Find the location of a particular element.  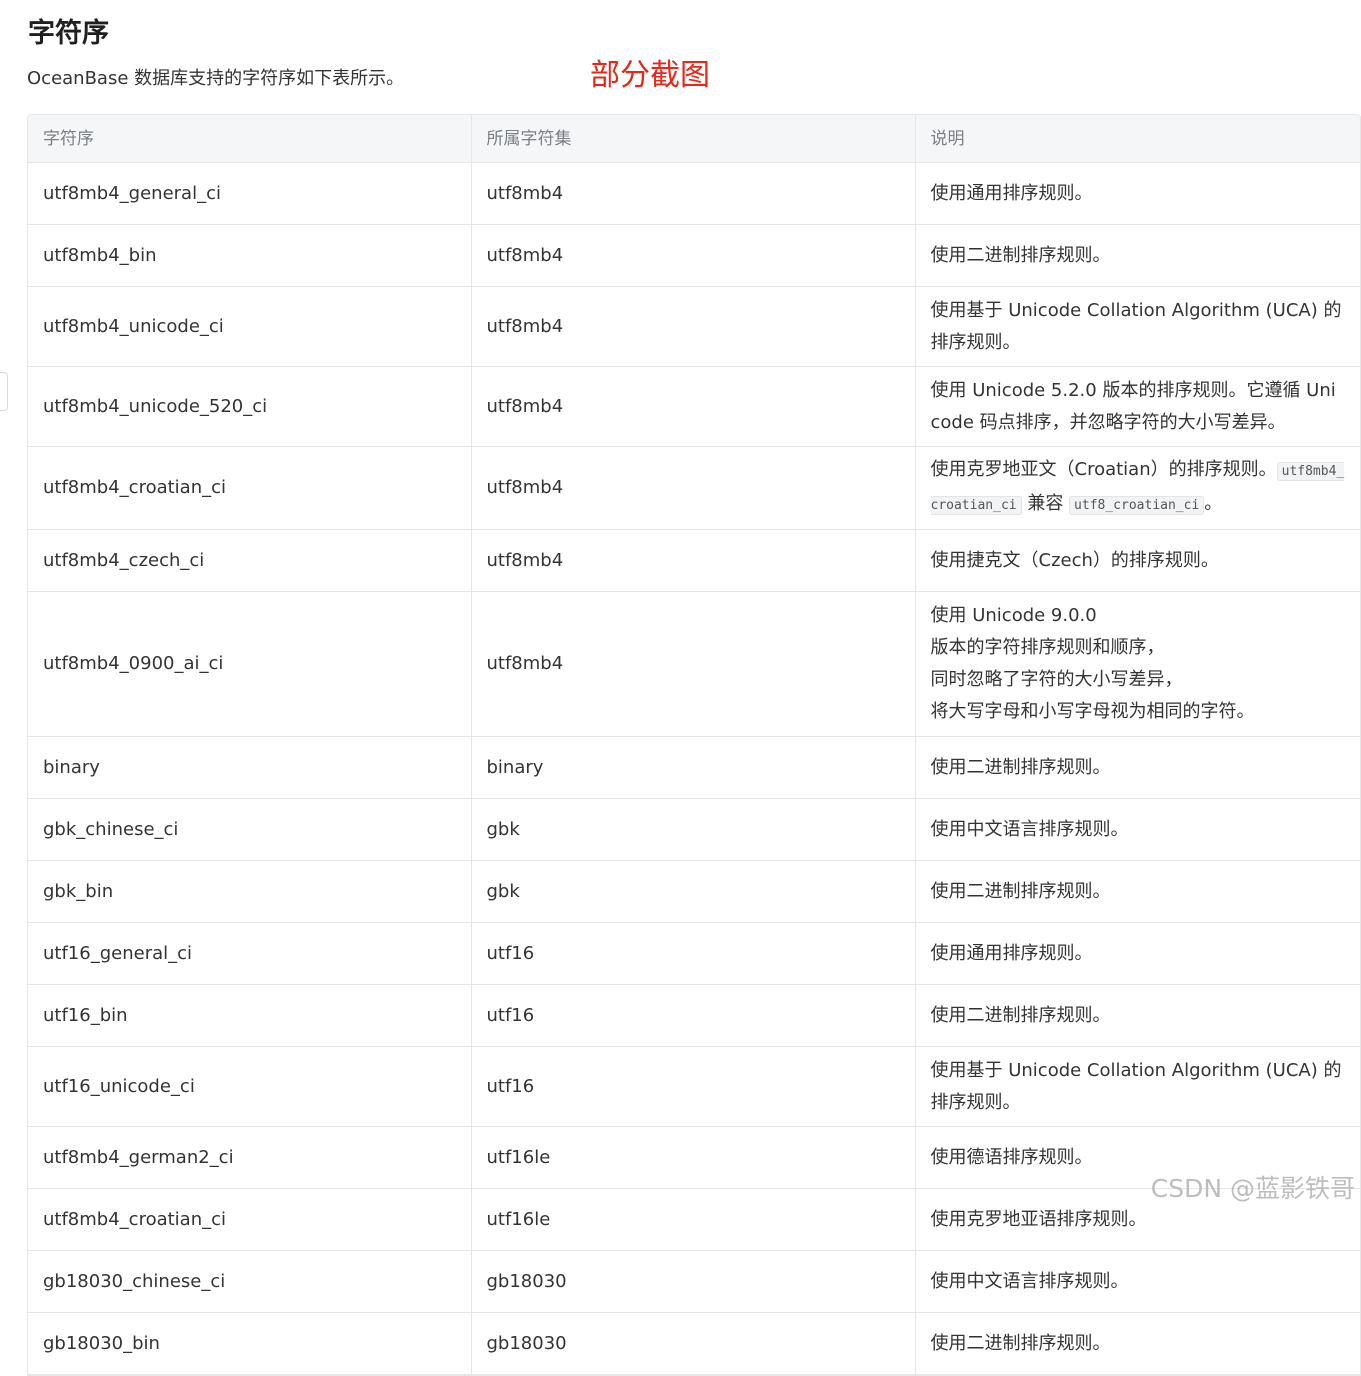

table-row: utf8mb4_bin utf8mb4 使用二进制排序规则。 is located at coordinates (694, 255).